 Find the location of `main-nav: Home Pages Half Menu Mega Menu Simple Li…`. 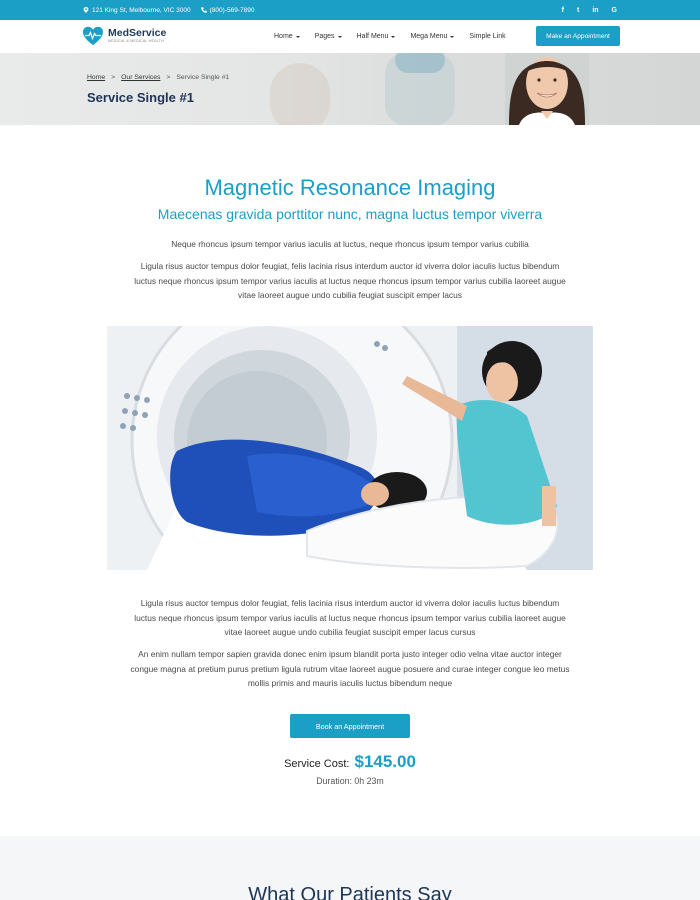

main-nav: Home Pages Half Menu Mega Menu Simple Li… is located at coordinates (397, 36).